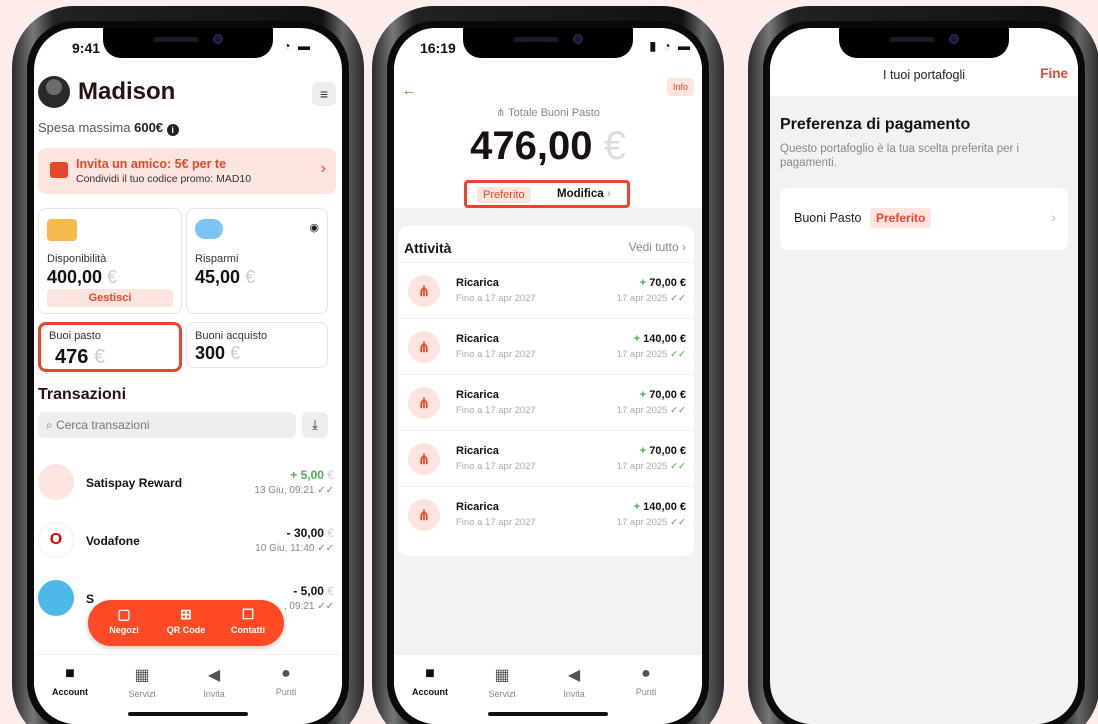 The image size is (1098, 724). Describe the element at coordinates (294, 548) in the screenshot. I see `transaction-date: 10 Giu, 11:40 ✓✓` at that location.